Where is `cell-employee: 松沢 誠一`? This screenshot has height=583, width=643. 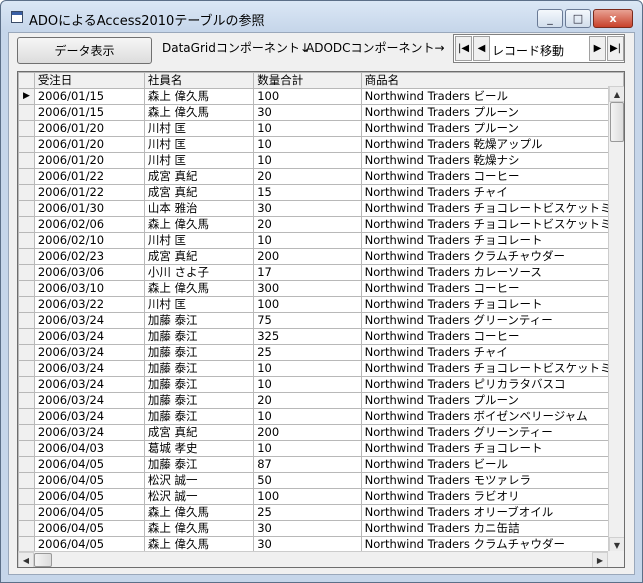 cell-employee: 松沢 誠一 is located at coordinates (199, 496).